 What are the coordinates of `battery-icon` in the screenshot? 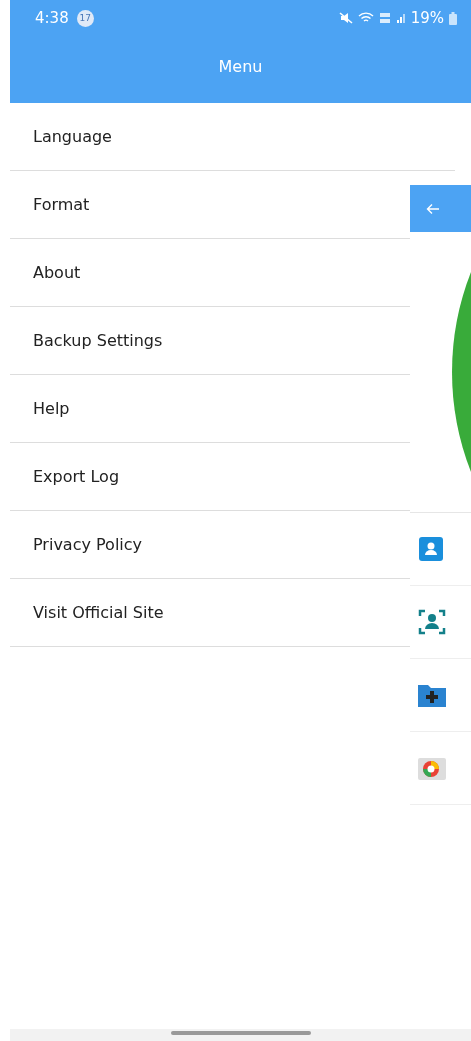 It's located at (453, 18).